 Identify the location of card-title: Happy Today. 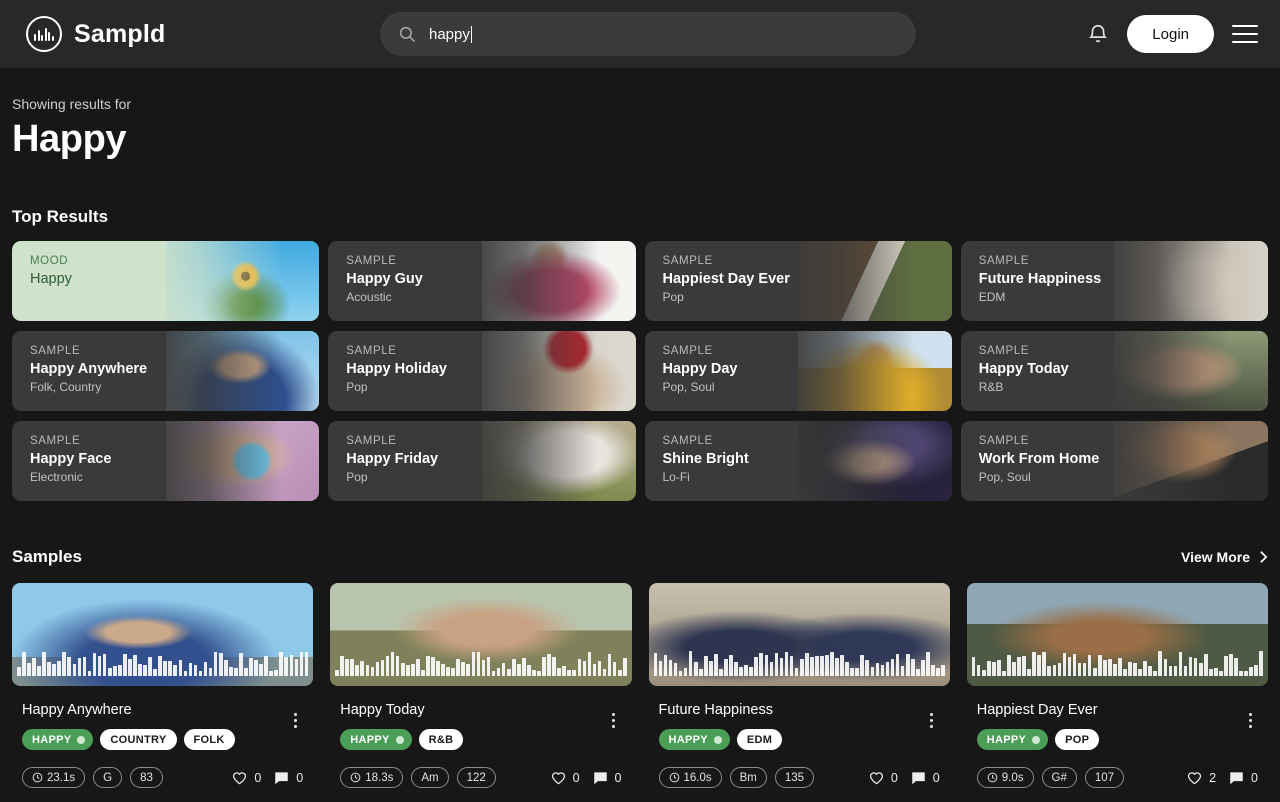
(1023, 369).